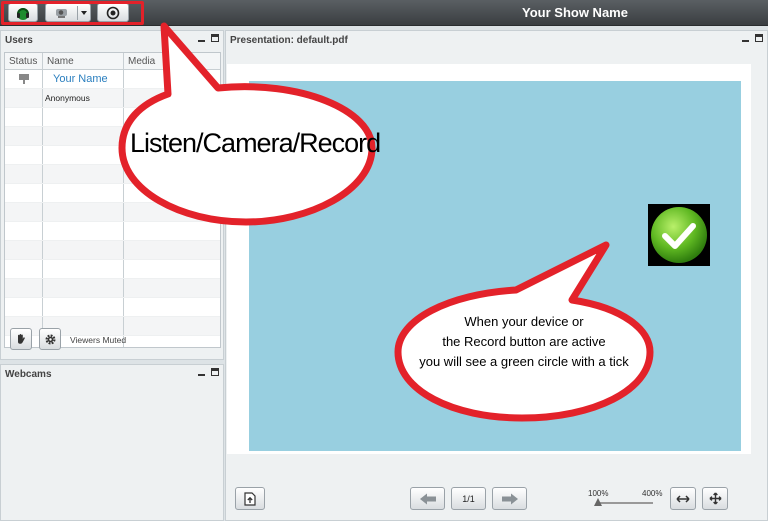 The width and height of the screenshot is (768, 521). I want to click on presenter-icon, so click(23, 79).